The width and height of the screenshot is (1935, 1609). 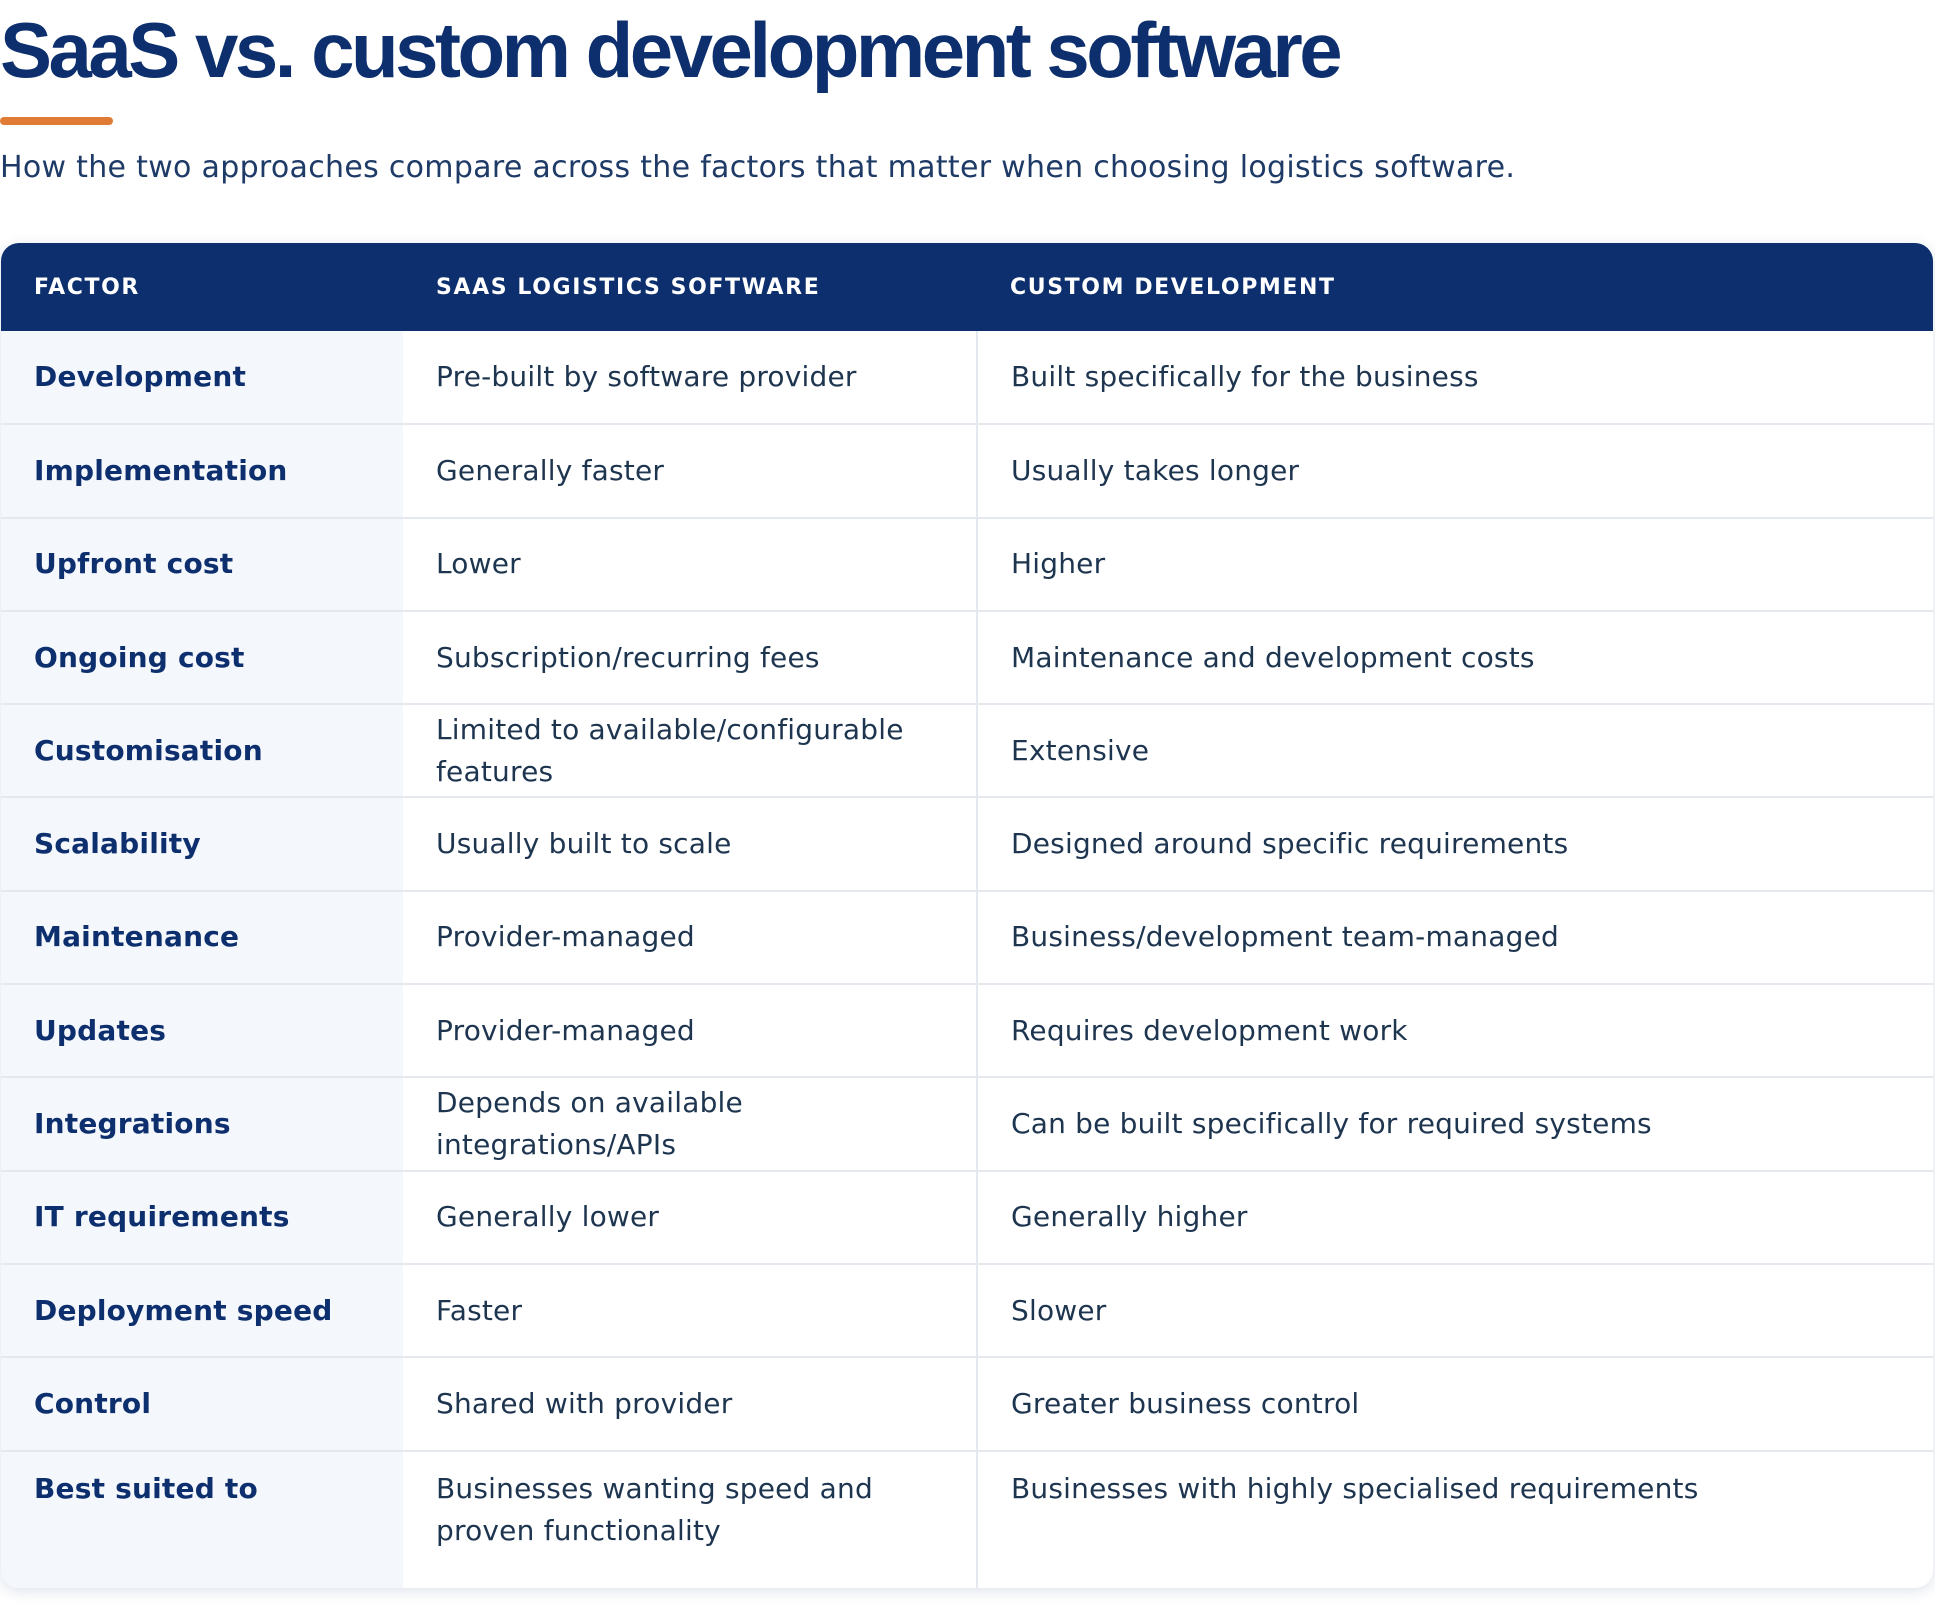 What do you see at coordinates (202, 1518) in the screenshot?
I see `factor-cell: Best suited to` at bounding box center [202, 1518].